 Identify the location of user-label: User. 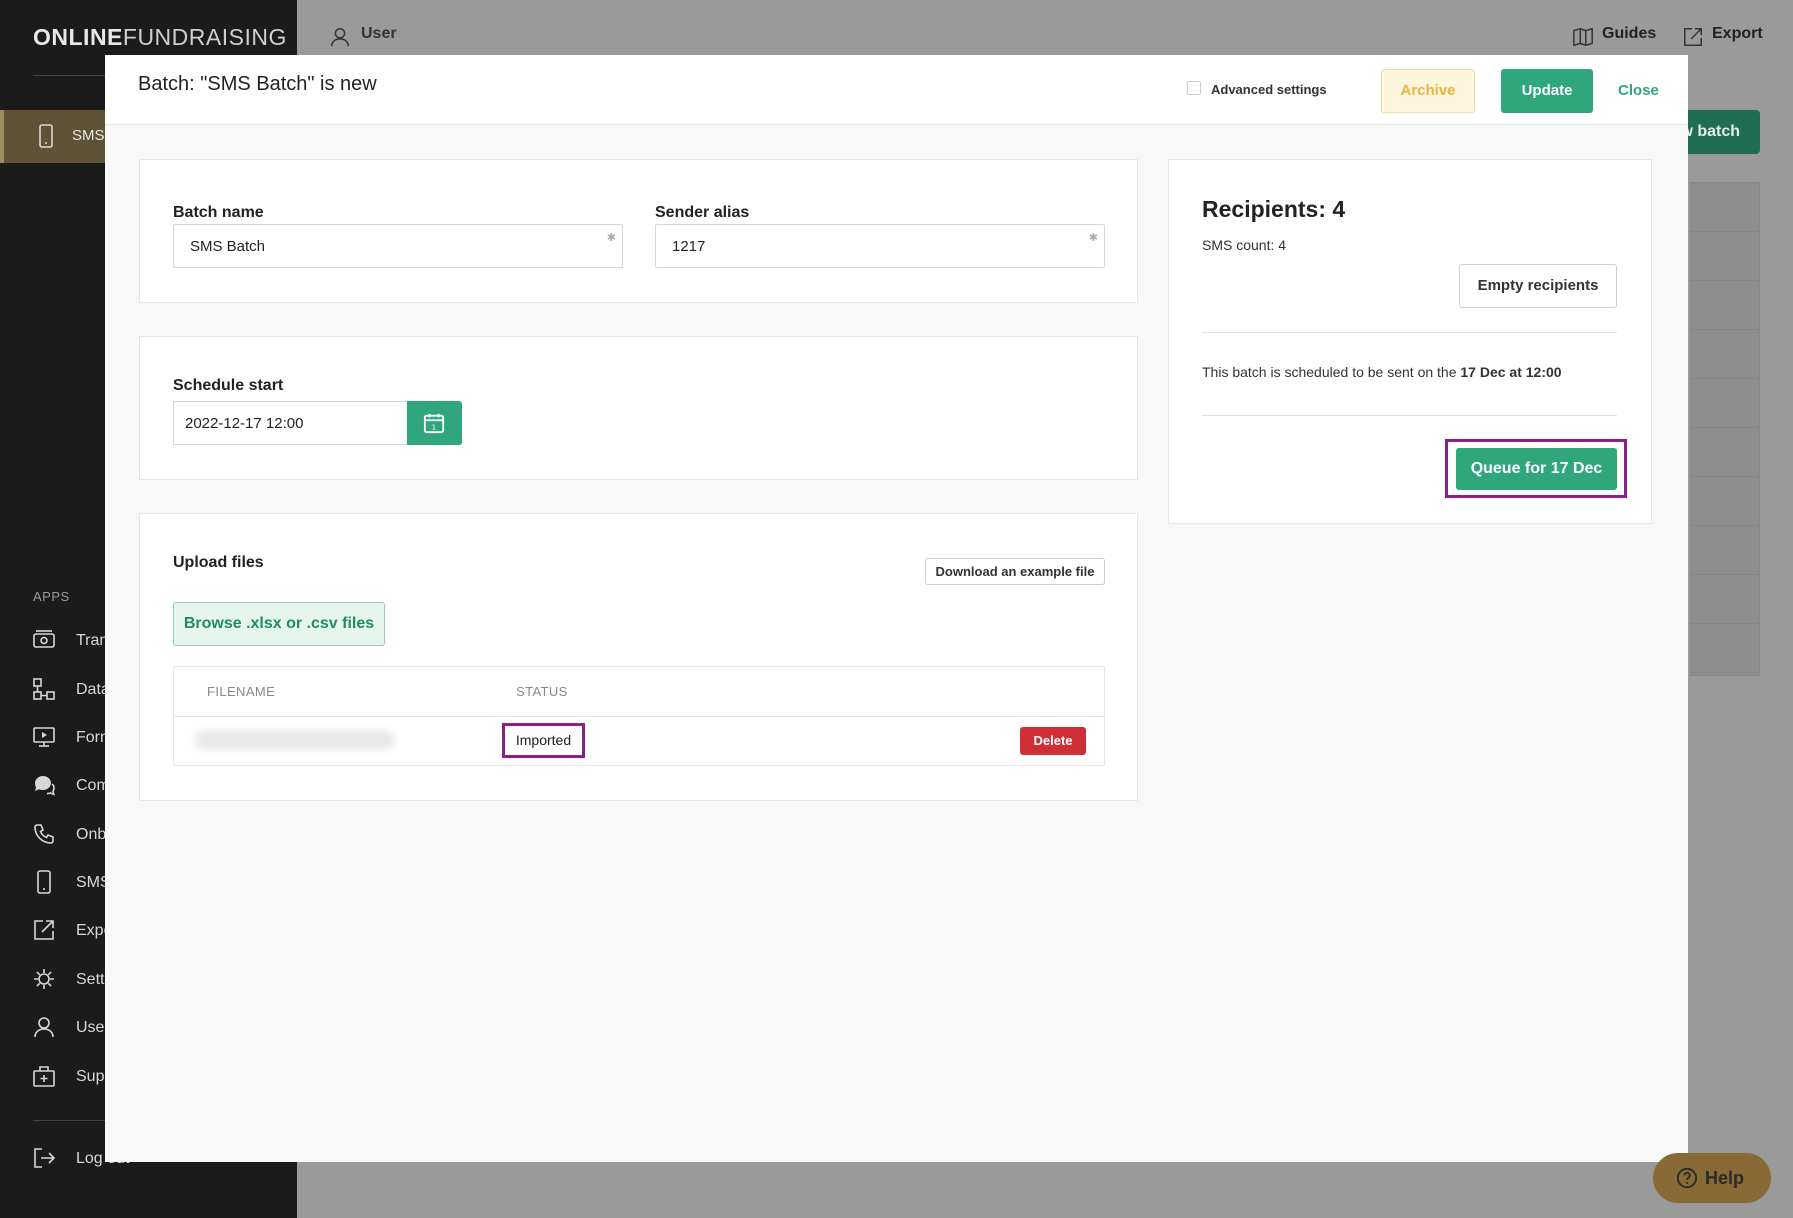
(379, 33).